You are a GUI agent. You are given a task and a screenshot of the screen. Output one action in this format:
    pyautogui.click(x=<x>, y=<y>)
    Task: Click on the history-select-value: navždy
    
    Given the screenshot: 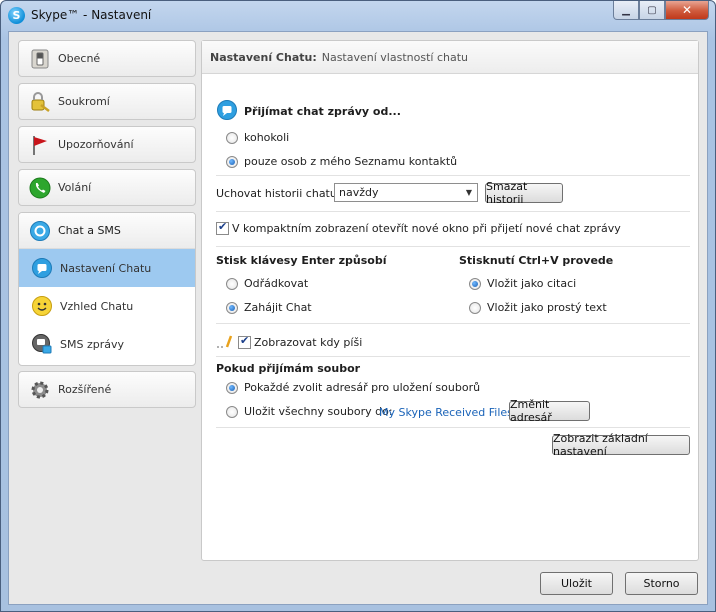 What is the action you would take?
    pyautogui.click(x=359, y=192)
    